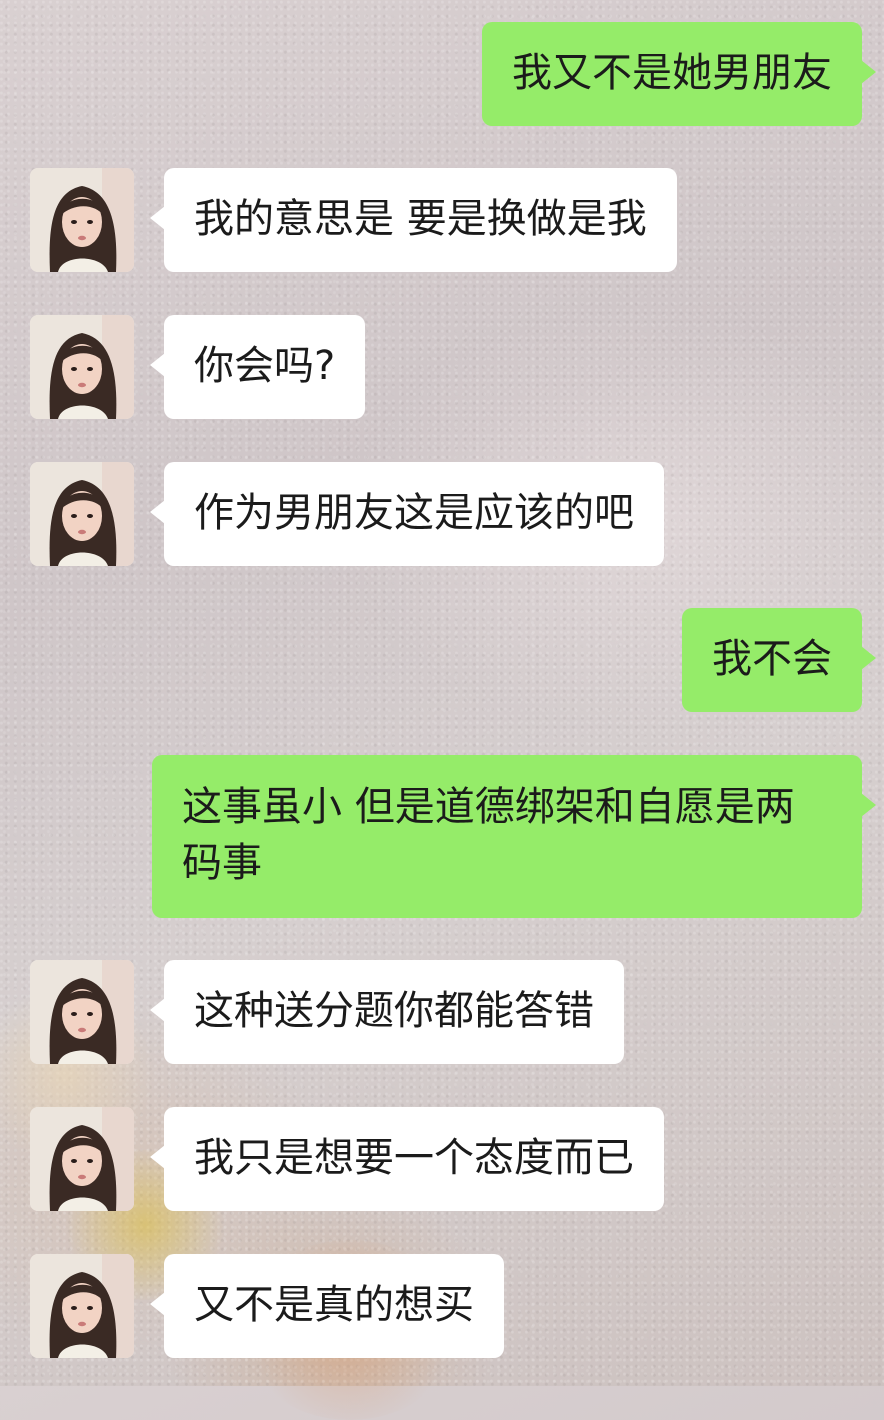 The image size is (884, 1420). Describe the element at coordinates (407, 514) in the screenshot. I see `incoming-message-bubble: 作为男朋友这是应该的吧` at that location.